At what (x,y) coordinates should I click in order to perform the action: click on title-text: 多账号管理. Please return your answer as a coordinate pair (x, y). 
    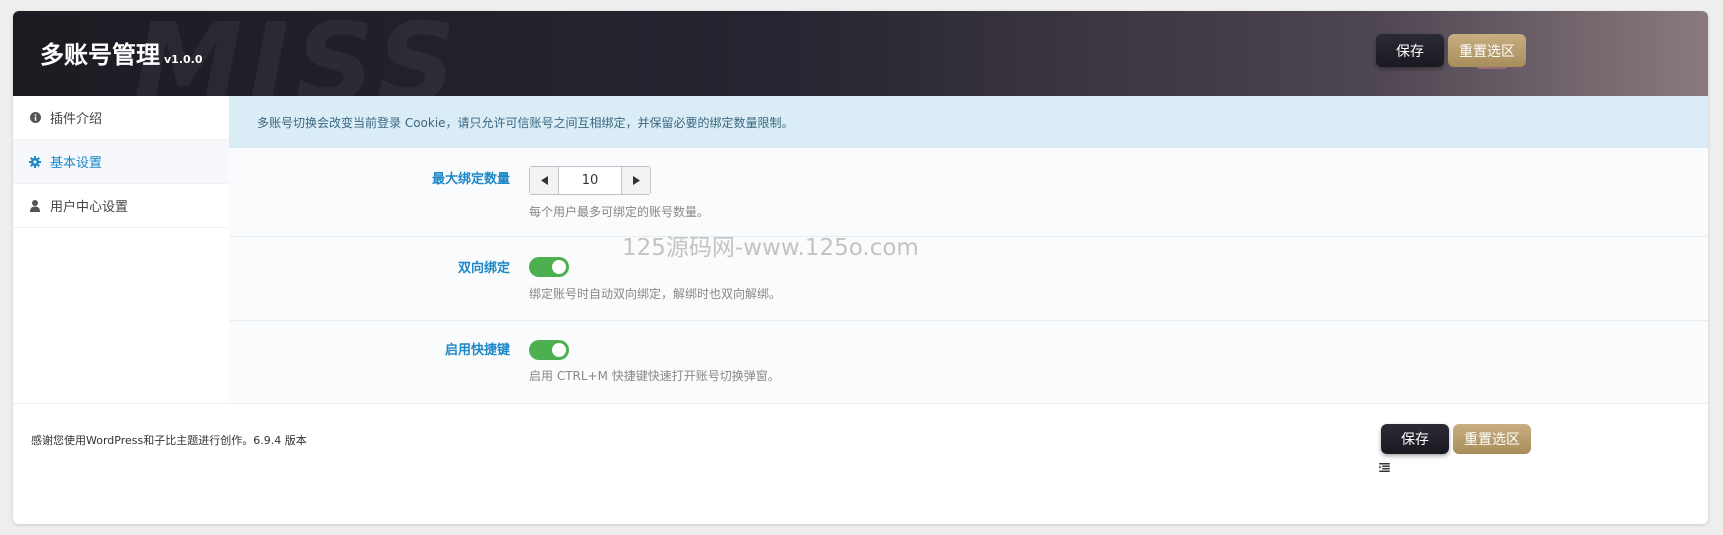
    Looking at the image, I should click on (100, 55).